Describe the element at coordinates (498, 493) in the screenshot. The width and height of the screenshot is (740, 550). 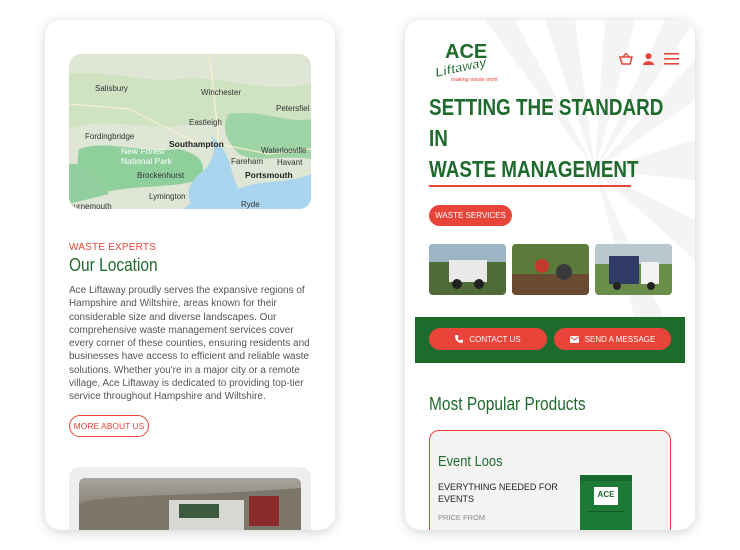
I see `product-subtitle: EVERYTHING NEEDED FOR EVENTS` at that location.